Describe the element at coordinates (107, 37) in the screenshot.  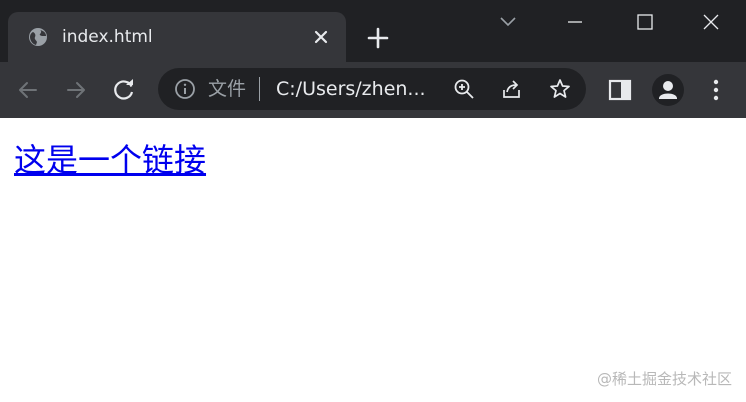
I see `tab-title: index.html` at that location.